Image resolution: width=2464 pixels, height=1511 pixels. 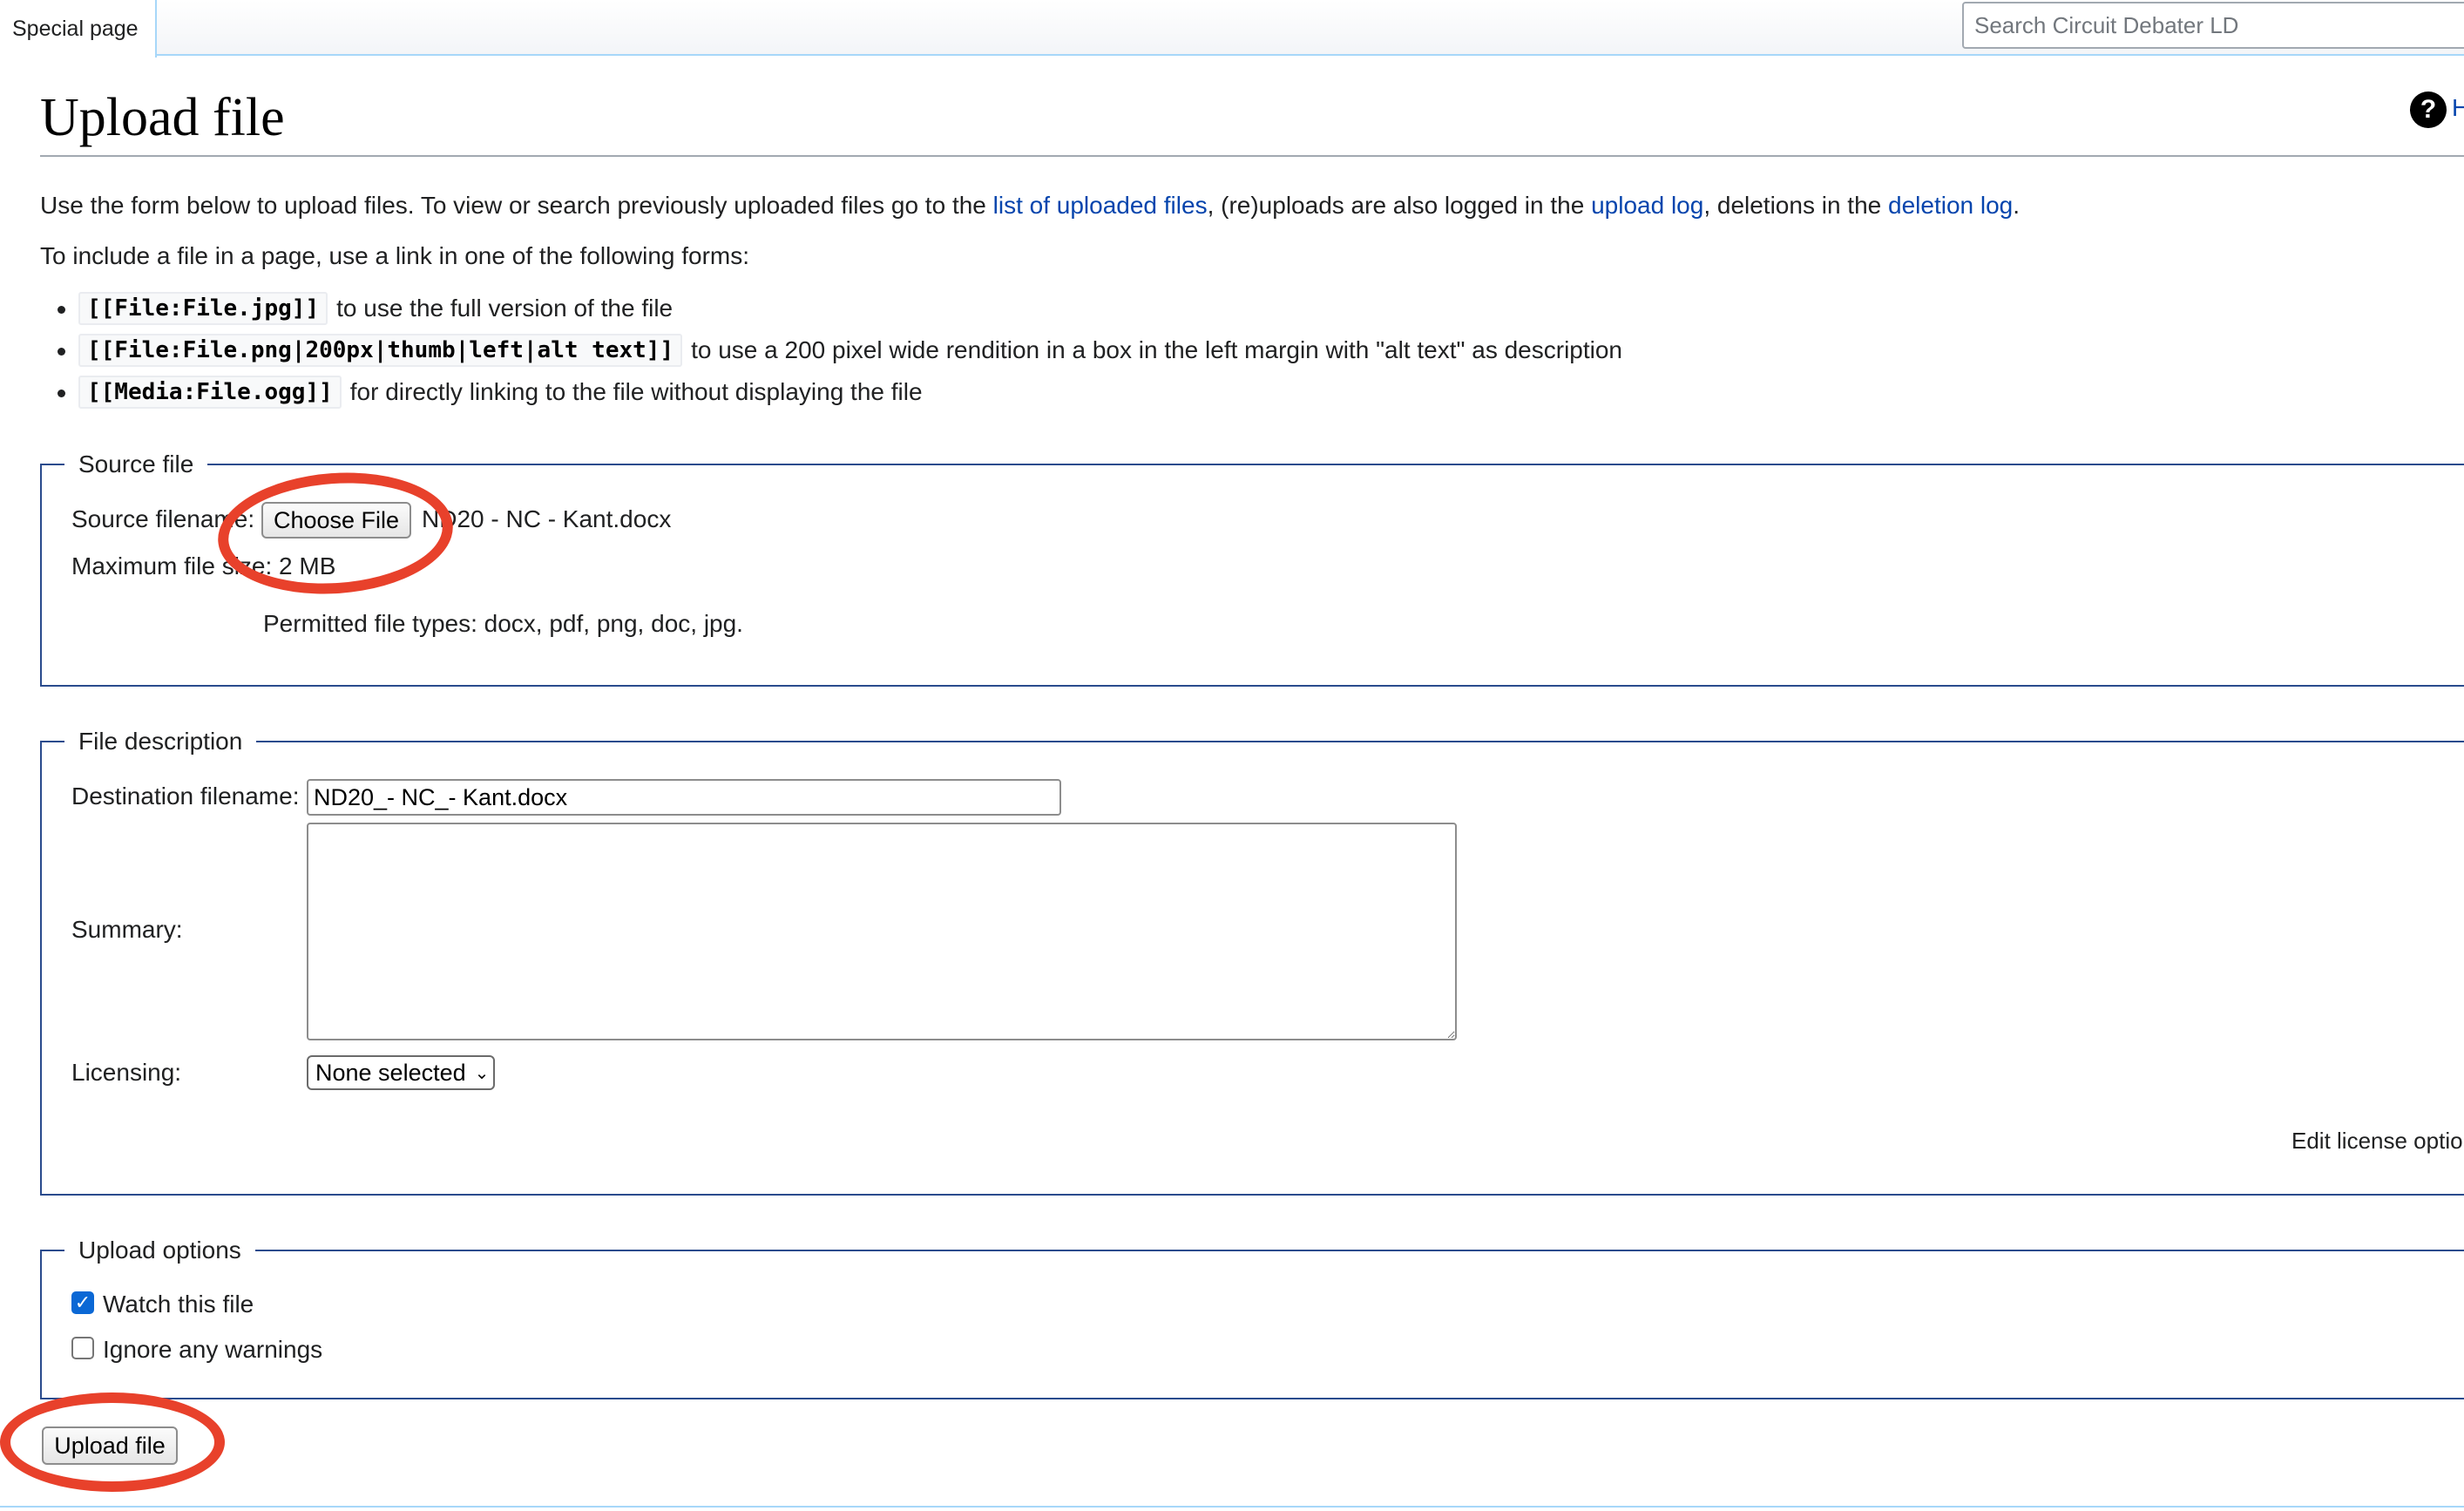 I want to click on wikitext-code: [[File:File.jpg]], so click(x=203, y=308).